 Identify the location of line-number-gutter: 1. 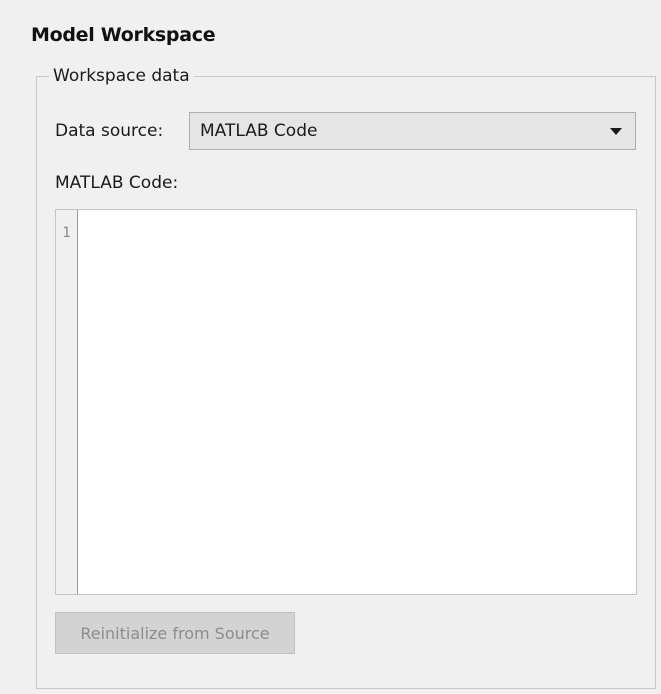
(67, 402).